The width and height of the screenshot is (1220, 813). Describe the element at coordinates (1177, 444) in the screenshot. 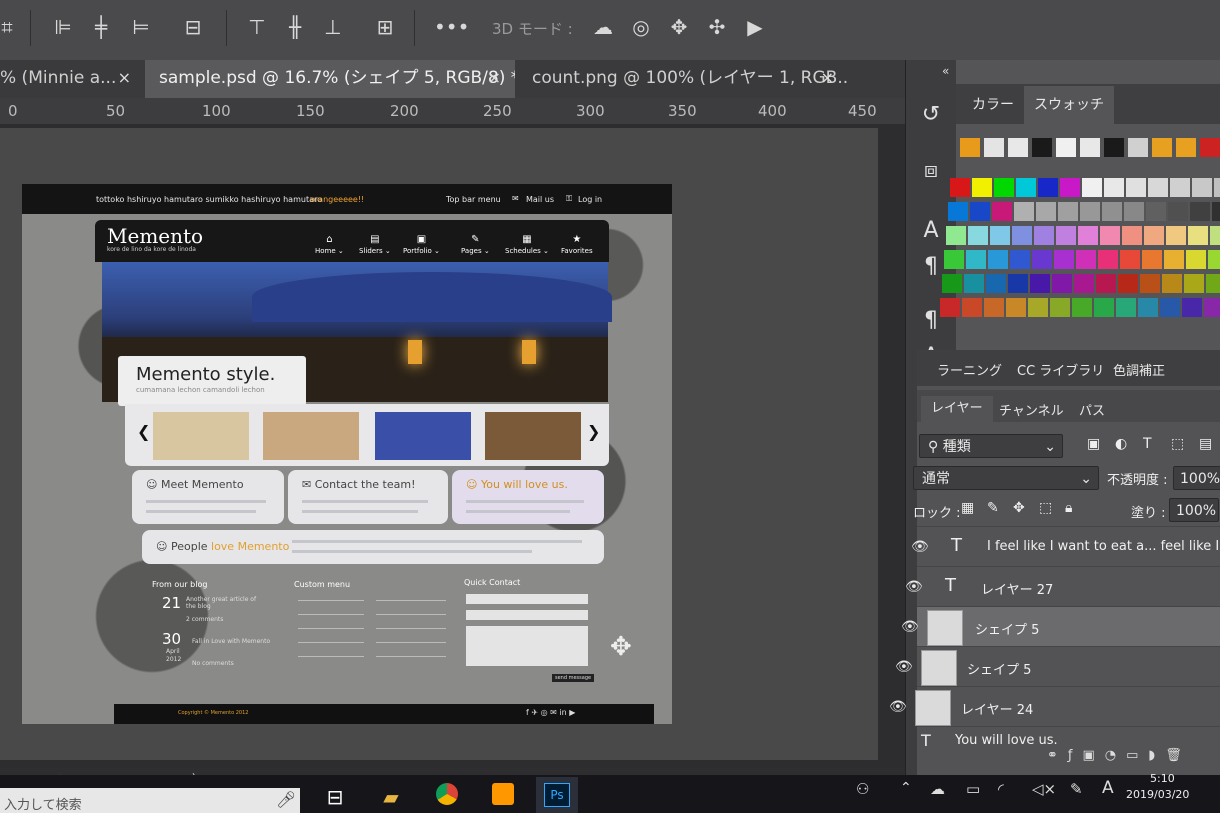

I see `shape-filter-icon: ⬚` at that location.